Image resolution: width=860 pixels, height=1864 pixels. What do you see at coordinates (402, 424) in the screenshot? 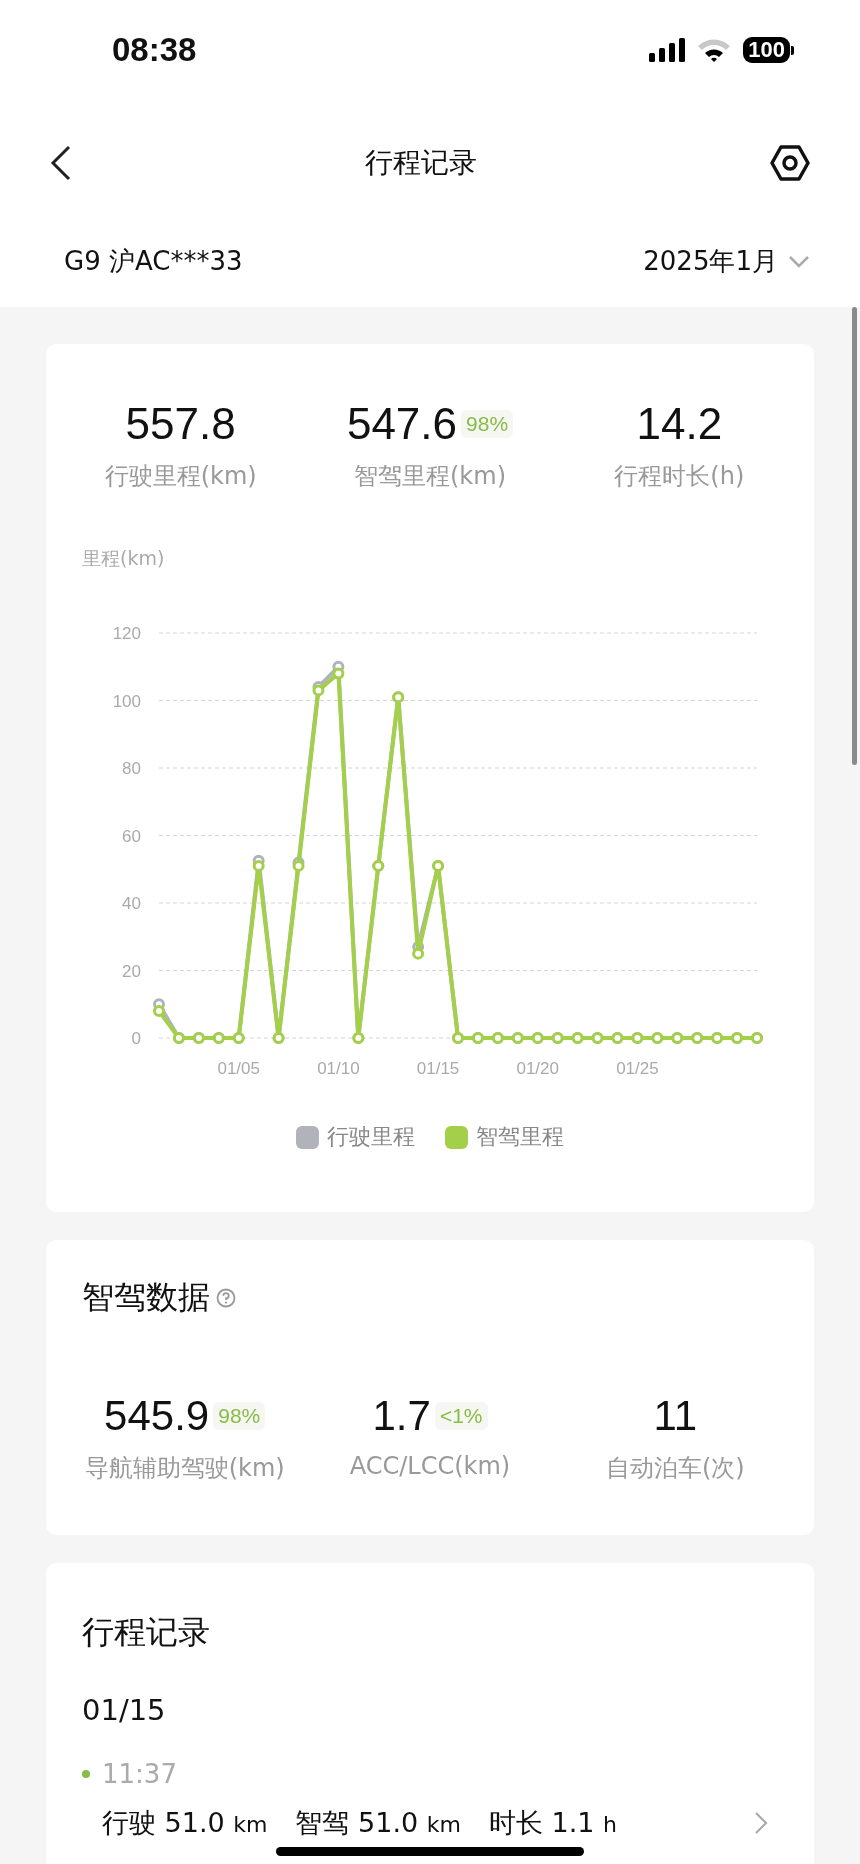
I see `stat-value: 547.6` at bounding box center [402, 424].